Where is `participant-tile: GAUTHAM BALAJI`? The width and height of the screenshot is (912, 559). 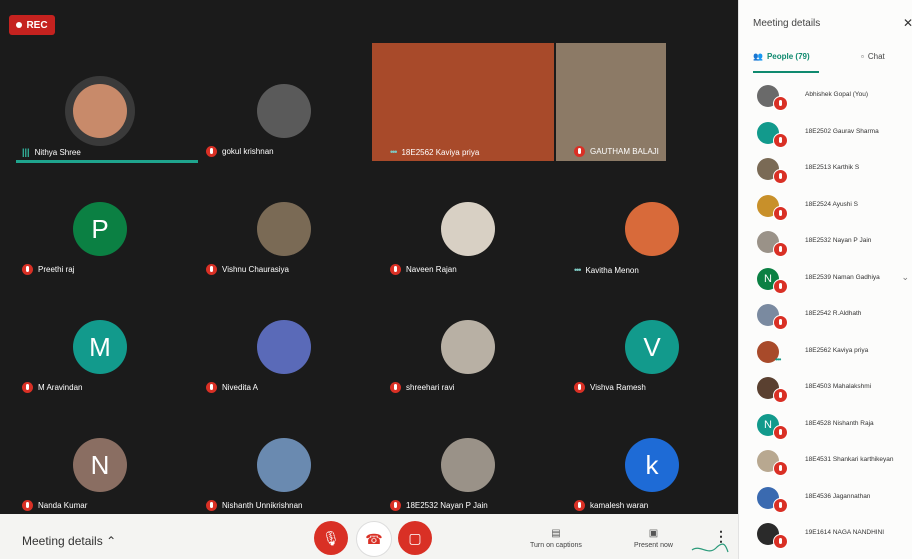
participant-tile: GAUTHAM BALAJI is located at coordinates (647, 102).